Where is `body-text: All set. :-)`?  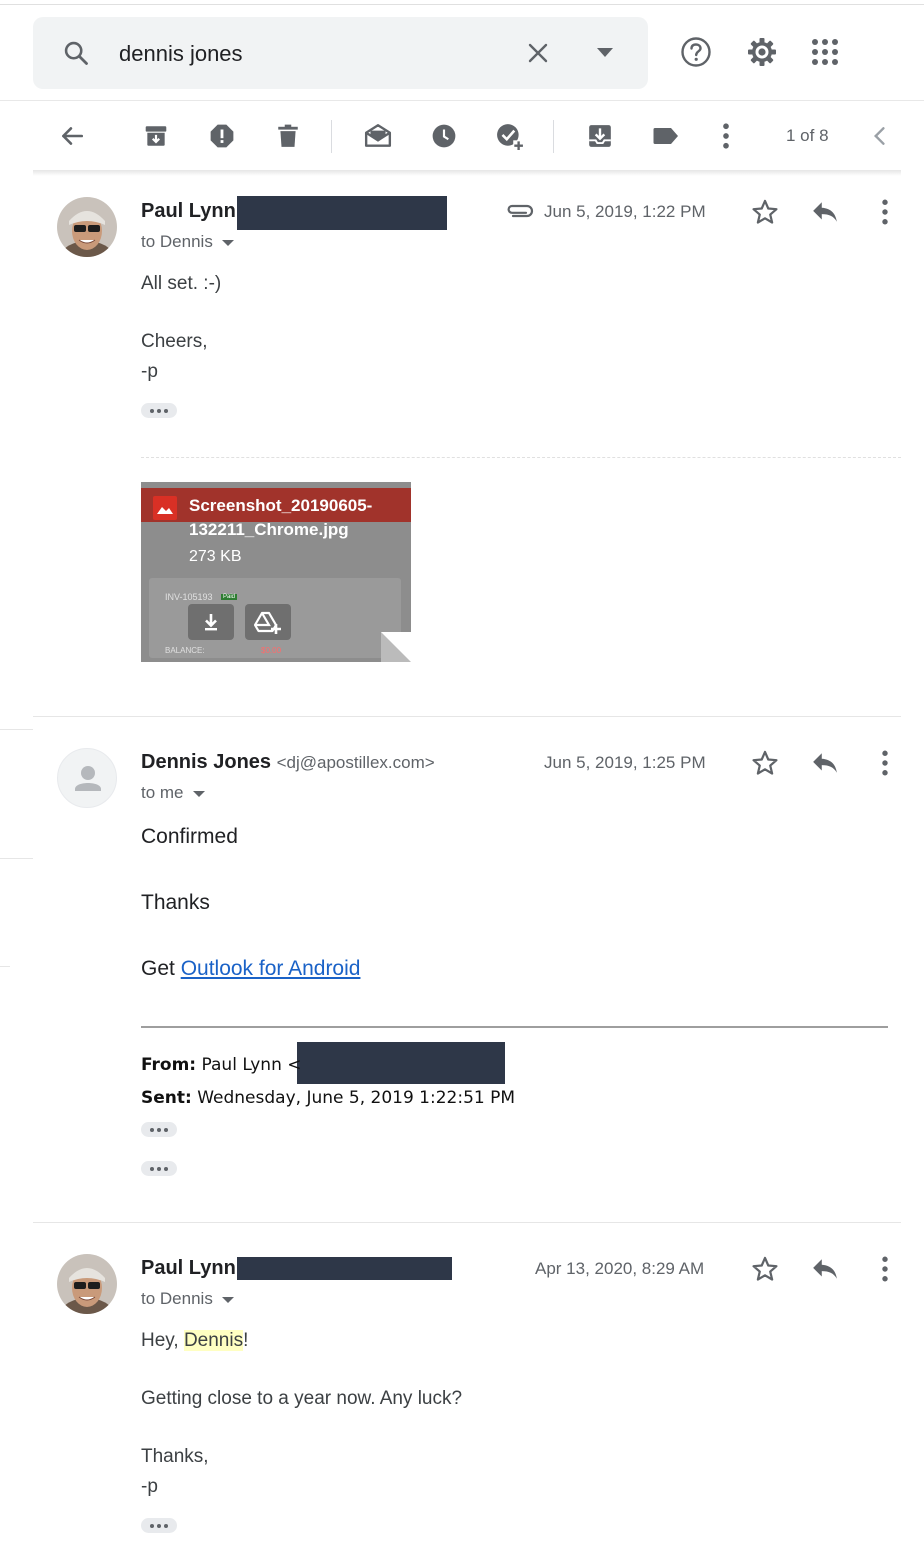 body-text: All set. :-) is located at coordinates (181, 283).